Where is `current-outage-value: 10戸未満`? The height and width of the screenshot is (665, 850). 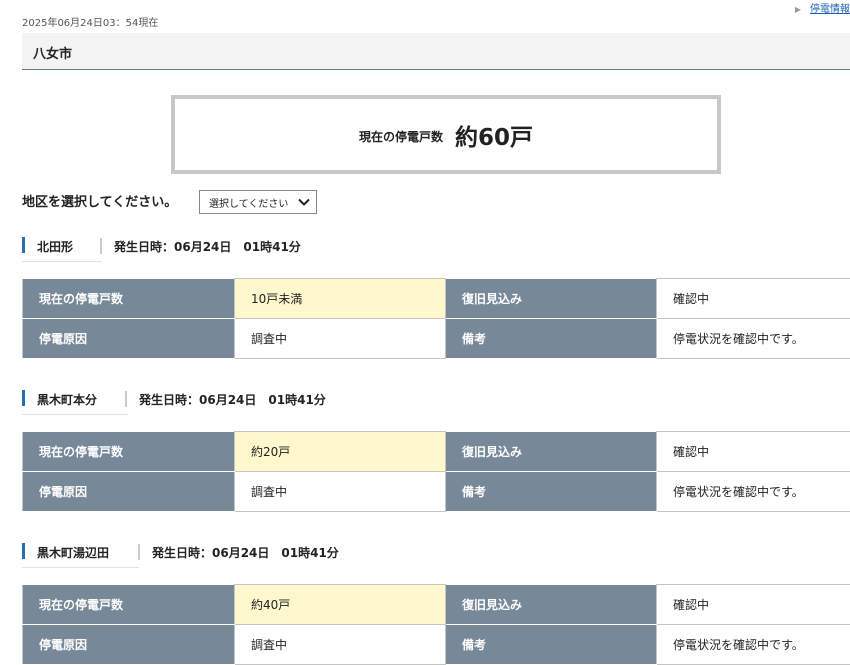
current-outage-value: 10戸未満 is located at coordinates (340, 299).